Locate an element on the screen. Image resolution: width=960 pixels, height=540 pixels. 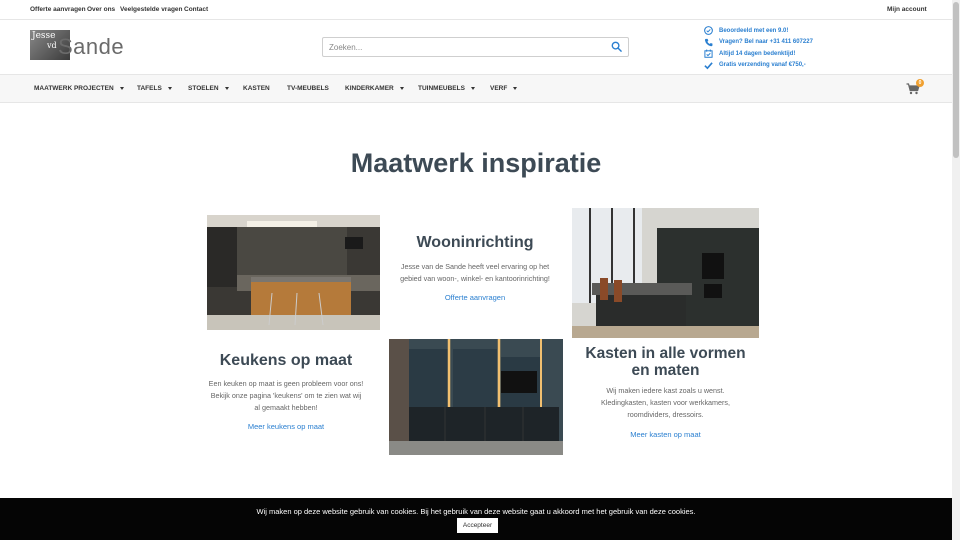
offerte-aanvragen-link: Offerte aanvragen is located at coordinates (475, 297).